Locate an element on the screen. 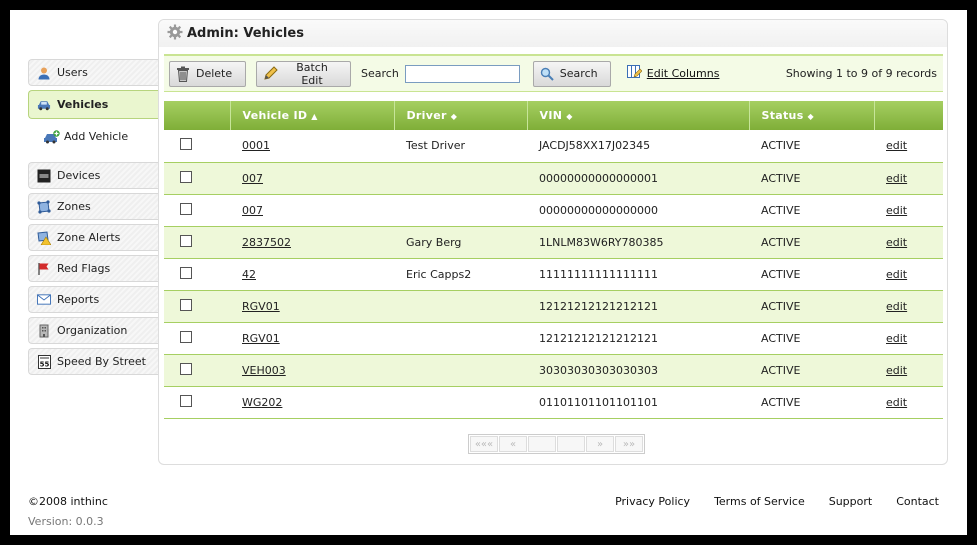 The width and height of the screenshot is (977, 545). table-header-row: Vehicle ID ▲ Driver ◆ VIN ◆ Status ◆ is located at coordinates (553, 115).